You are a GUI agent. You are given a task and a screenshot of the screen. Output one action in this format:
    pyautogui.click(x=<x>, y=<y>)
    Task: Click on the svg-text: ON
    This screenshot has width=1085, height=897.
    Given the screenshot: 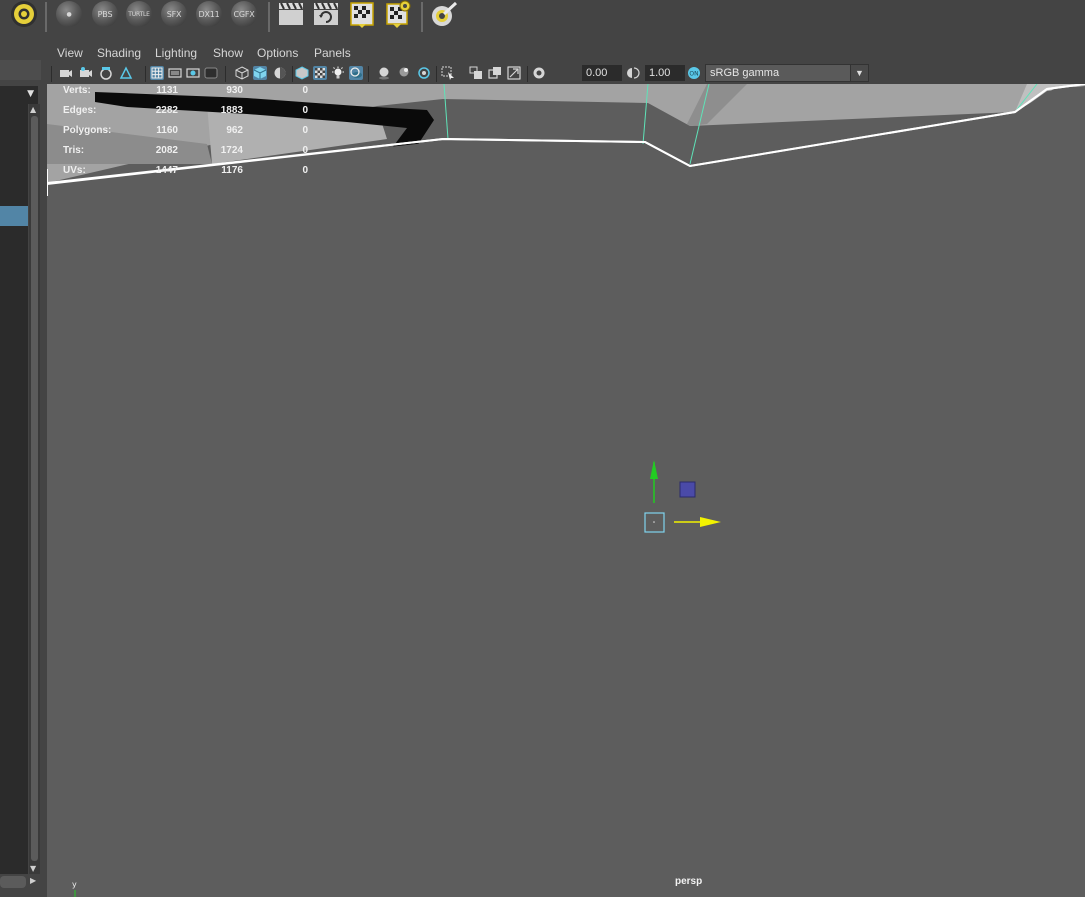 What is the action you would take?
    pyautogui.click(x=693, y=74)
    